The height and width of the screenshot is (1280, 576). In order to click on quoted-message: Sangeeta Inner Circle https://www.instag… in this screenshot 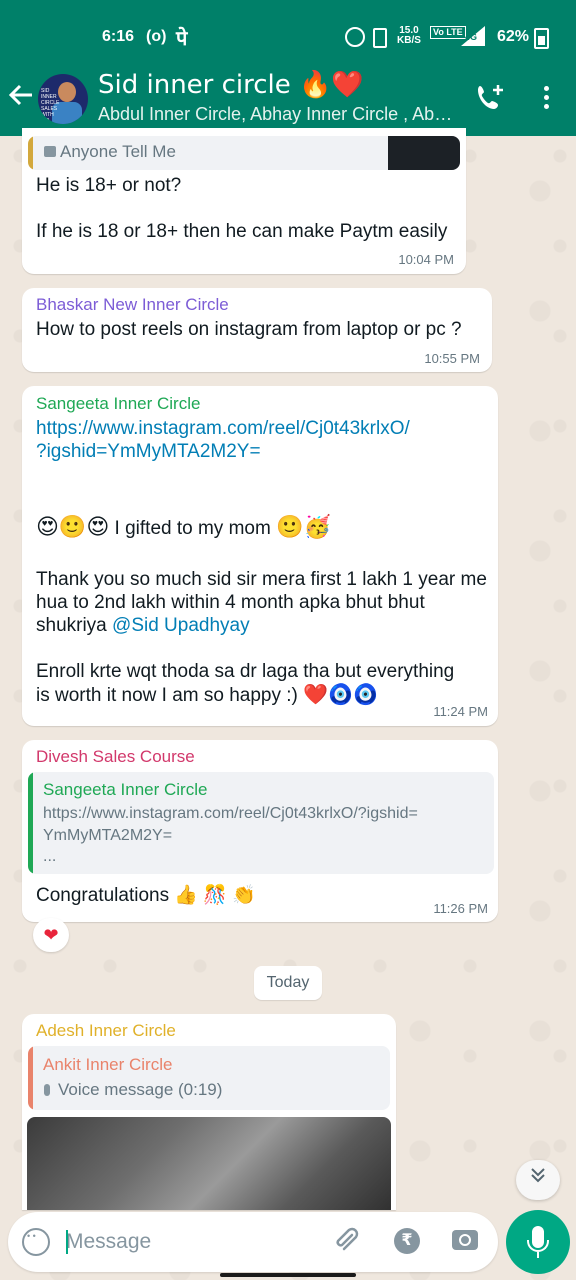, I will do `click(261, 823)`.